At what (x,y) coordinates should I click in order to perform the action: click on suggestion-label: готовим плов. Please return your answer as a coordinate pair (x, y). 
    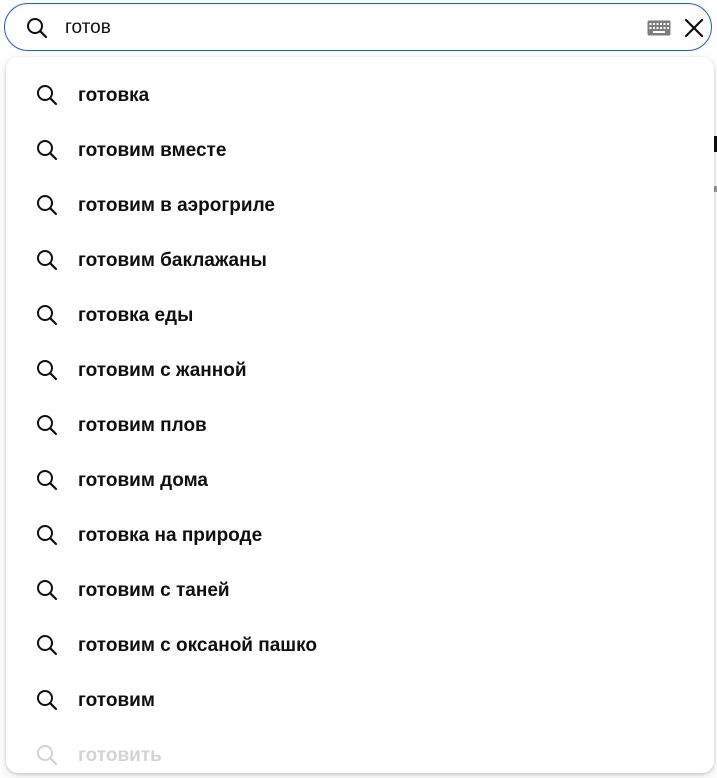
    Looking at the image, I should click on (142, 425).